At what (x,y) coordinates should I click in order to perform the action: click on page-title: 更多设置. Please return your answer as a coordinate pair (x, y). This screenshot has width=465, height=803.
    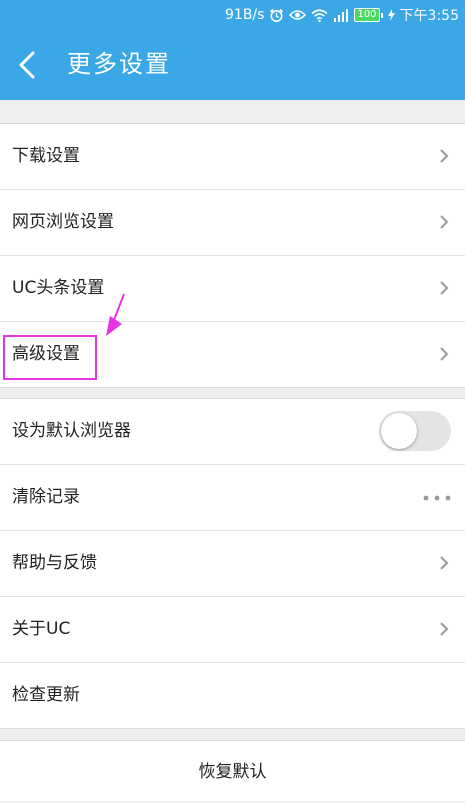
    Looking at the image, I should click on (119, 64).